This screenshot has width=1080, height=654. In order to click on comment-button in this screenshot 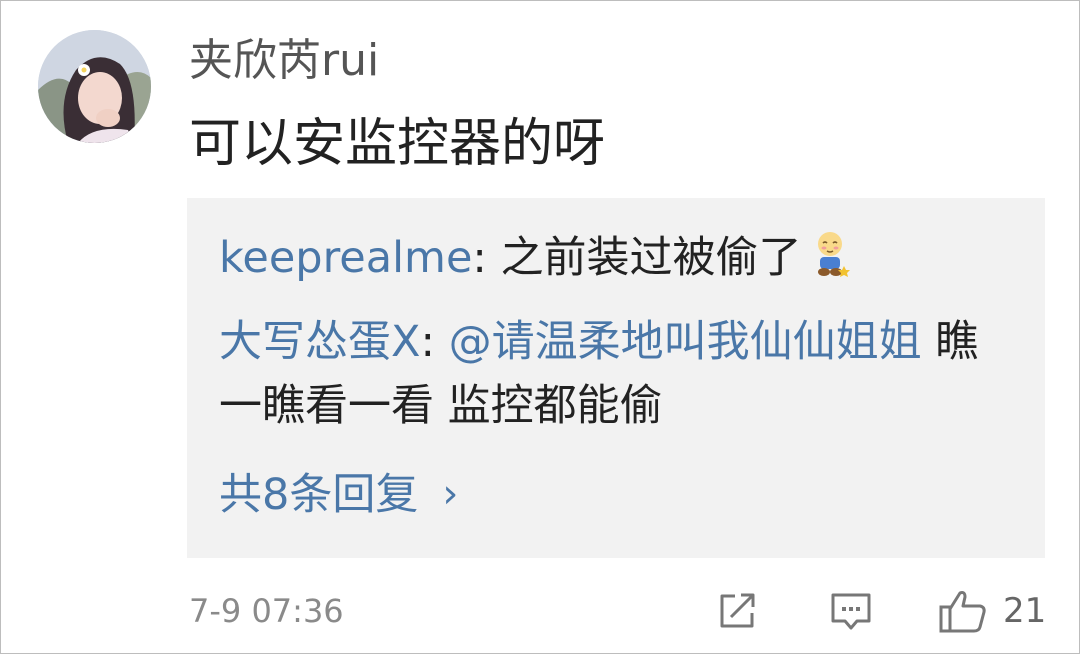, I will do `click(851, 611)`.